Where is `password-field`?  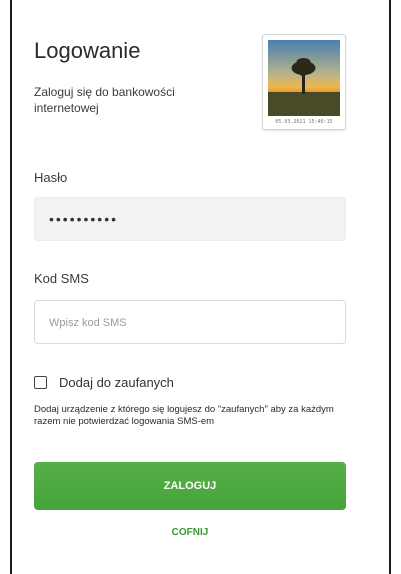 password-field is located at coordinates (190, 219).